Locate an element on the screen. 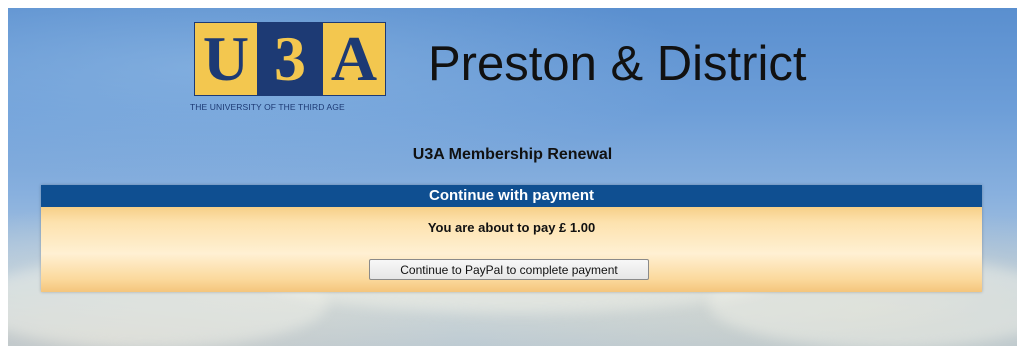 The width and height of the screenshot is (1025, 346). logo-tiles: U 3 A is located at coordinates (290, 60).